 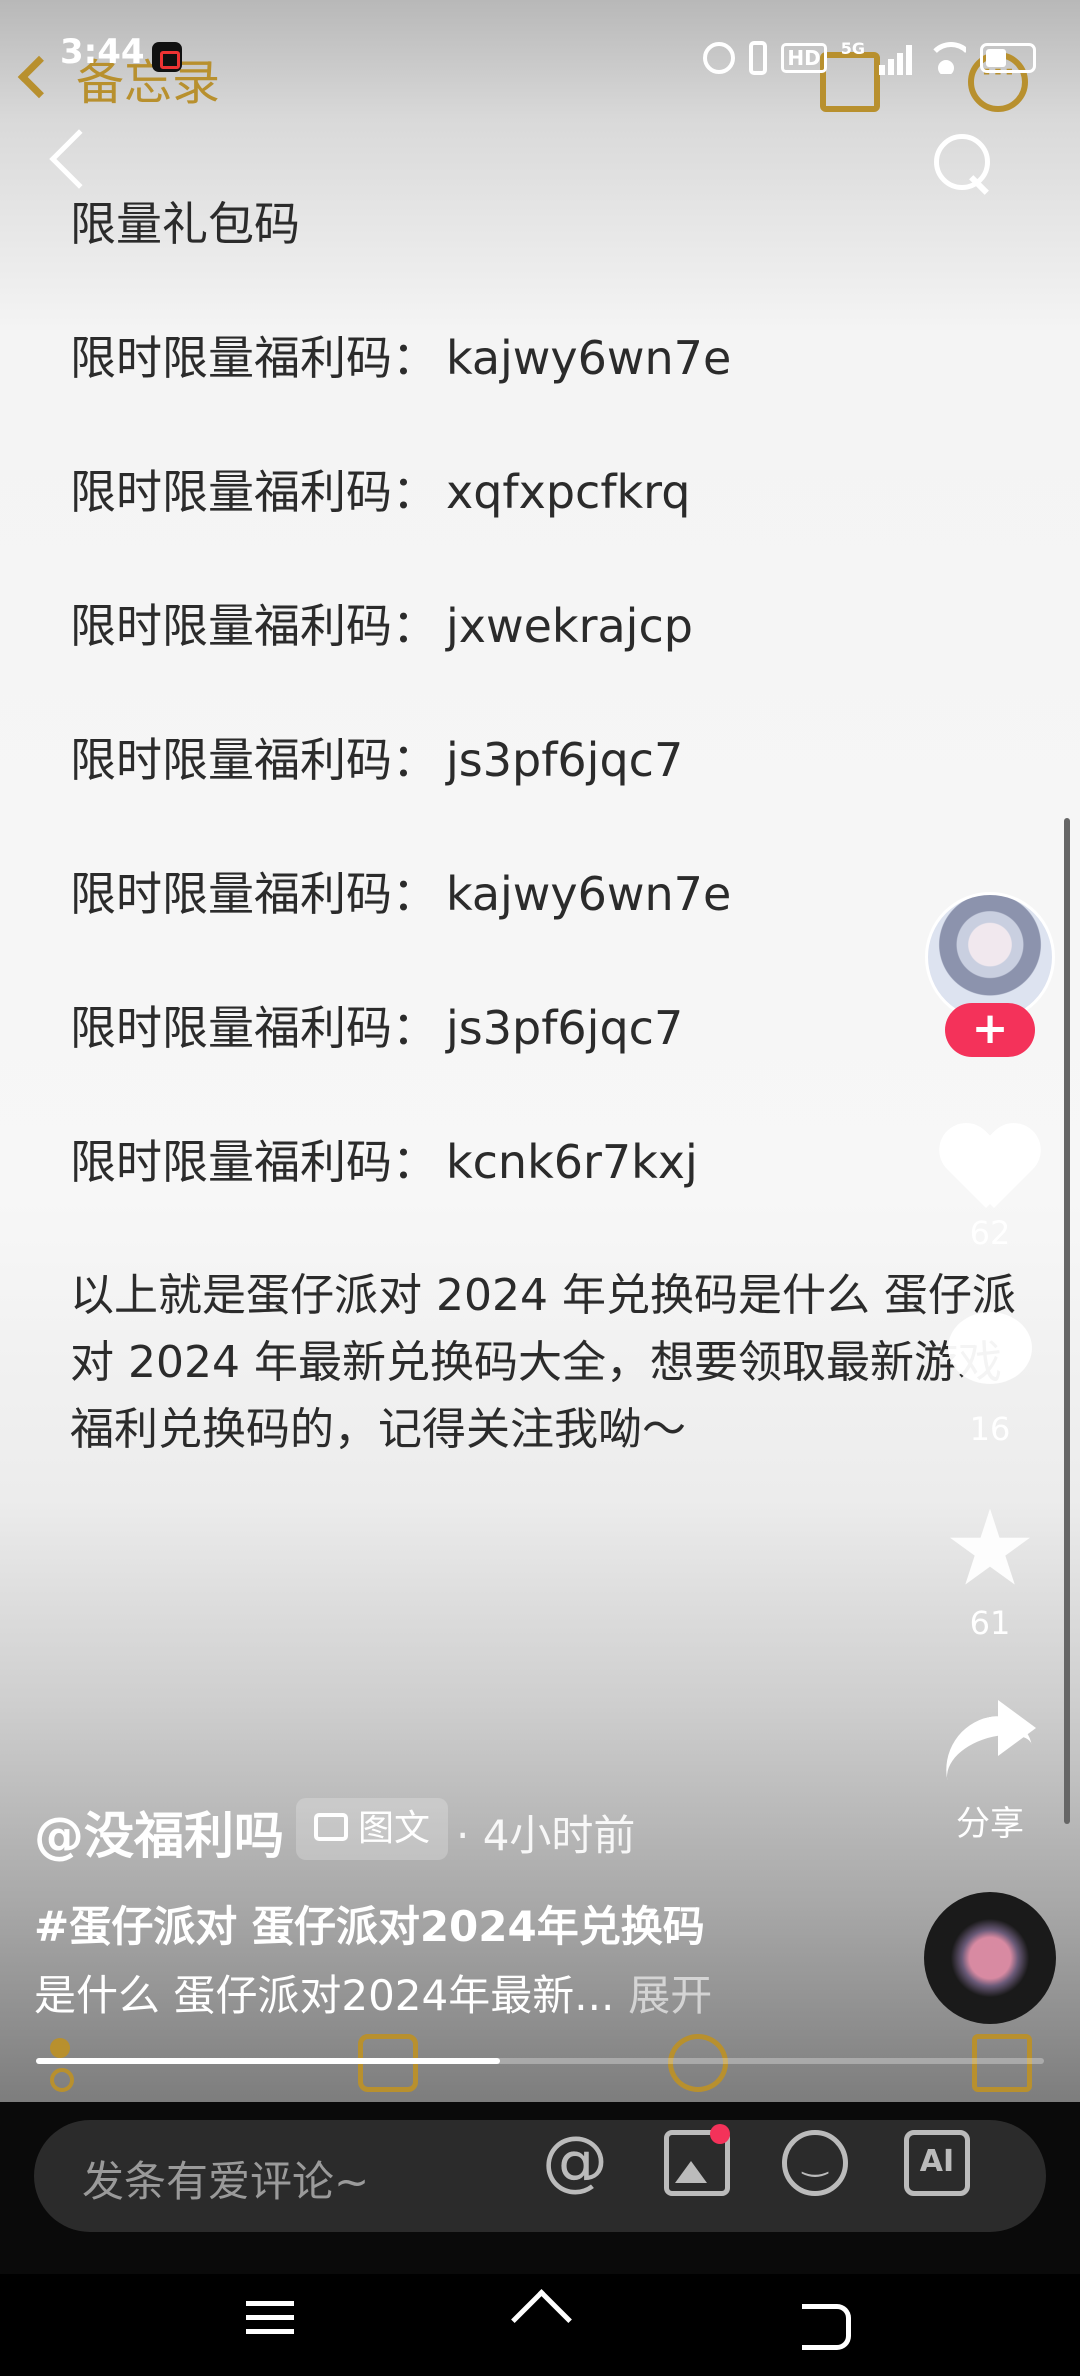 I want to click on search-icon, so click(x=963, y=163).